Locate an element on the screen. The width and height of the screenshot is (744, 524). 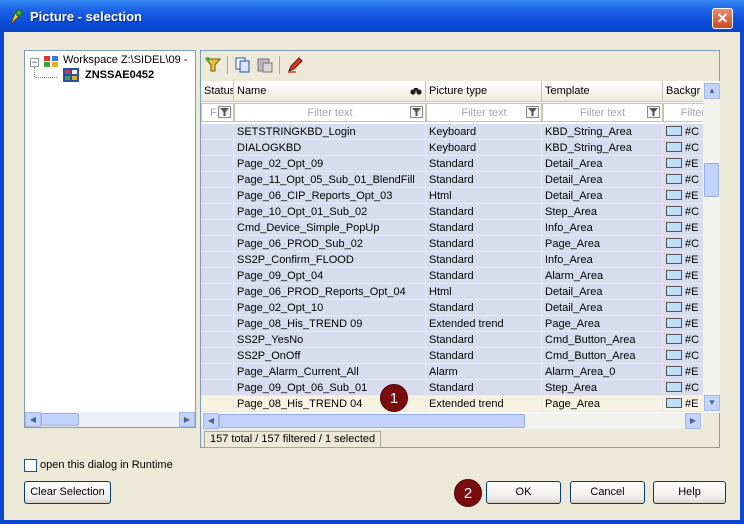
name-cell: Page_08_His_TREND 09 is located at coordinates (330, 324).